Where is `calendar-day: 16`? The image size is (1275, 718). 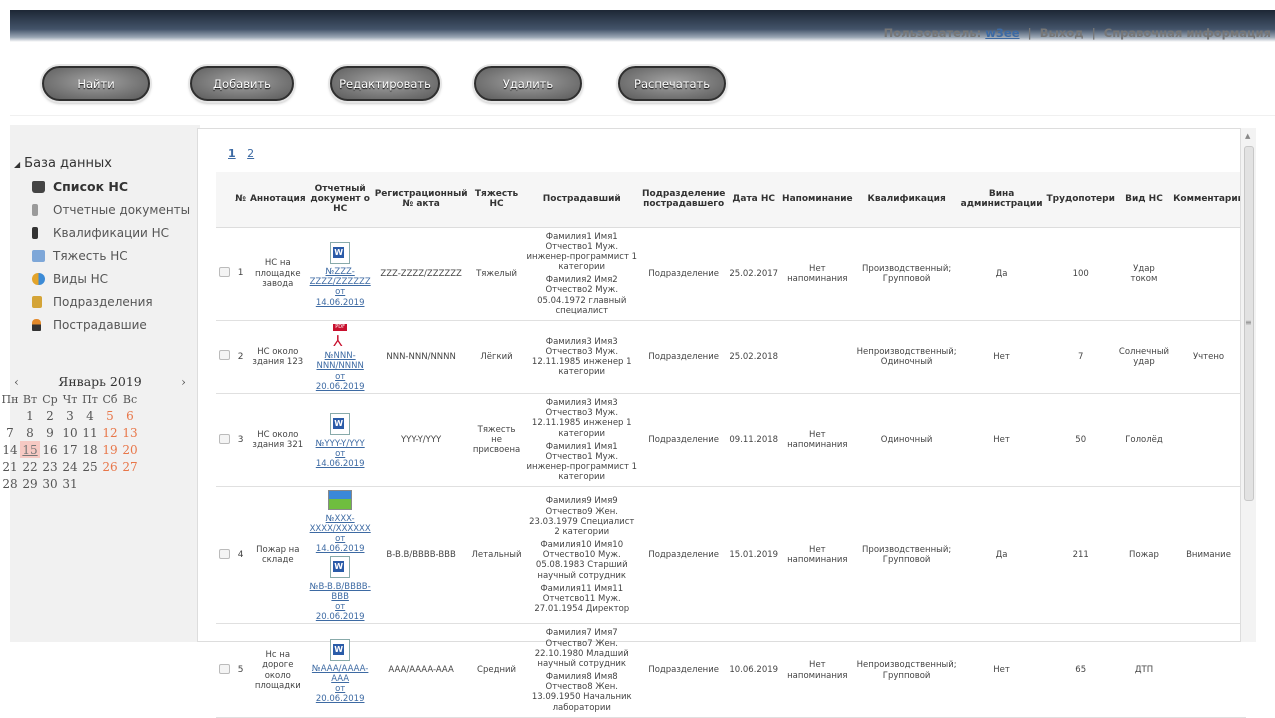
calendar-day: 16 is located at coordinates (50, 449).